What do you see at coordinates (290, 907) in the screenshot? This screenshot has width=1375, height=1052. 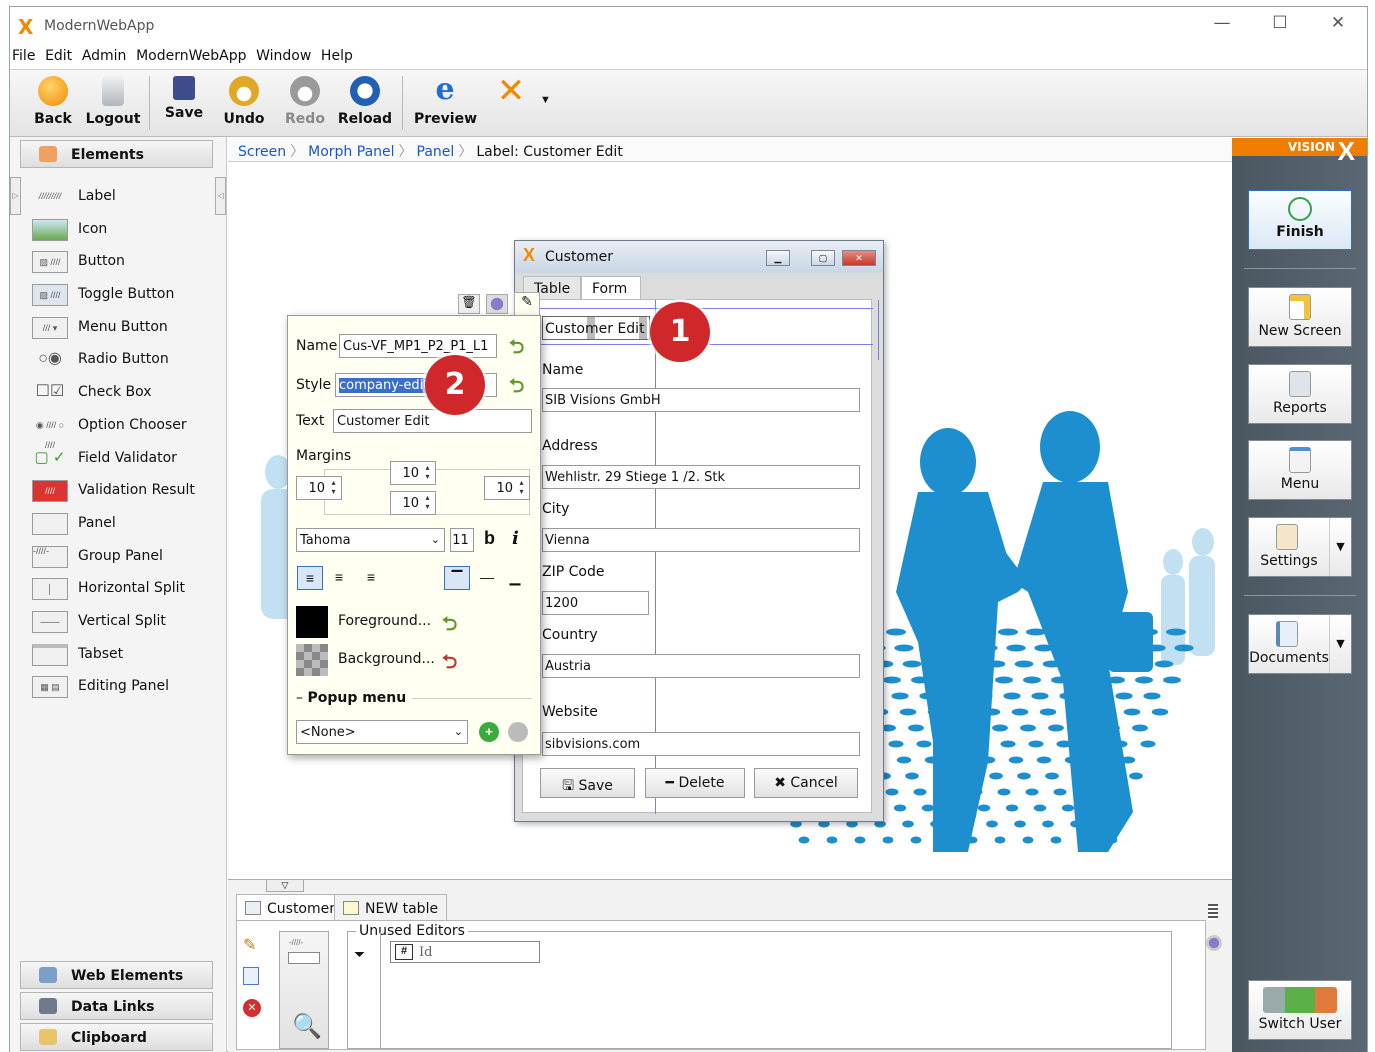 I see `tab-customer: Customer` at bounding box center [290, 907].